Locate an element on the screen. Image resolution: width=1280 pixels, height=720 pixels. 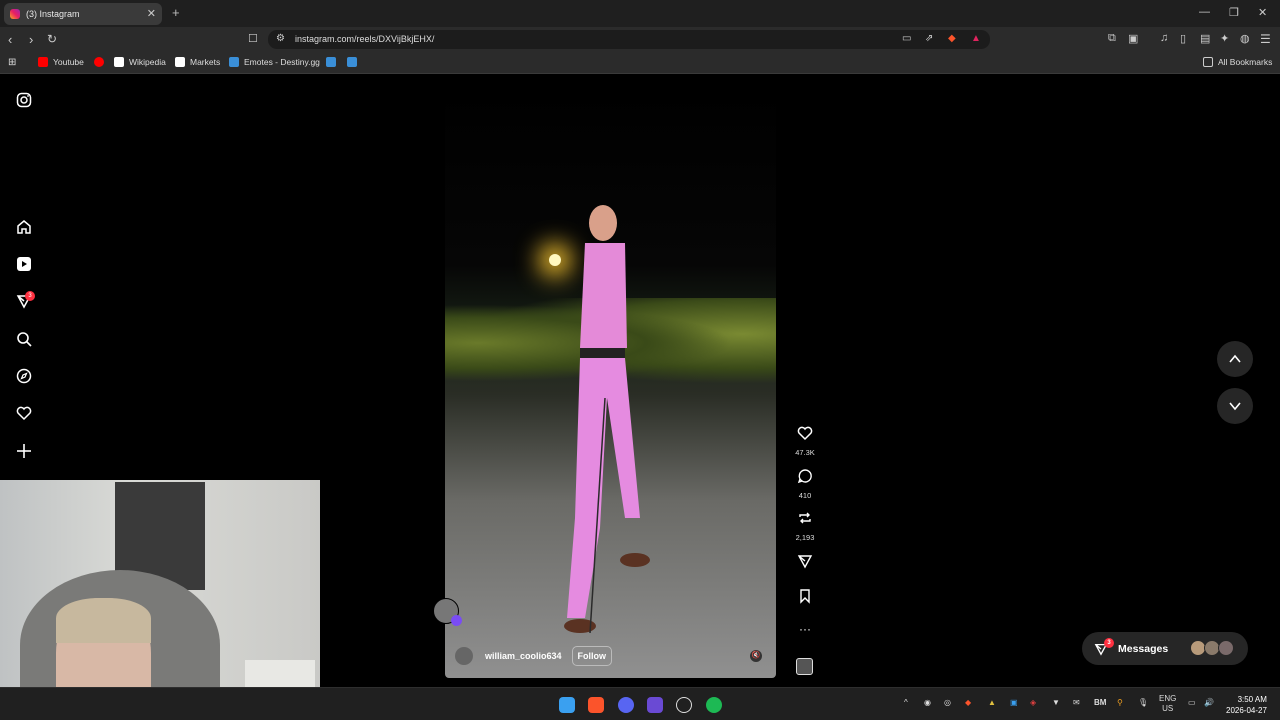
chevron-down-icon is located at coordinates (1235, 406).